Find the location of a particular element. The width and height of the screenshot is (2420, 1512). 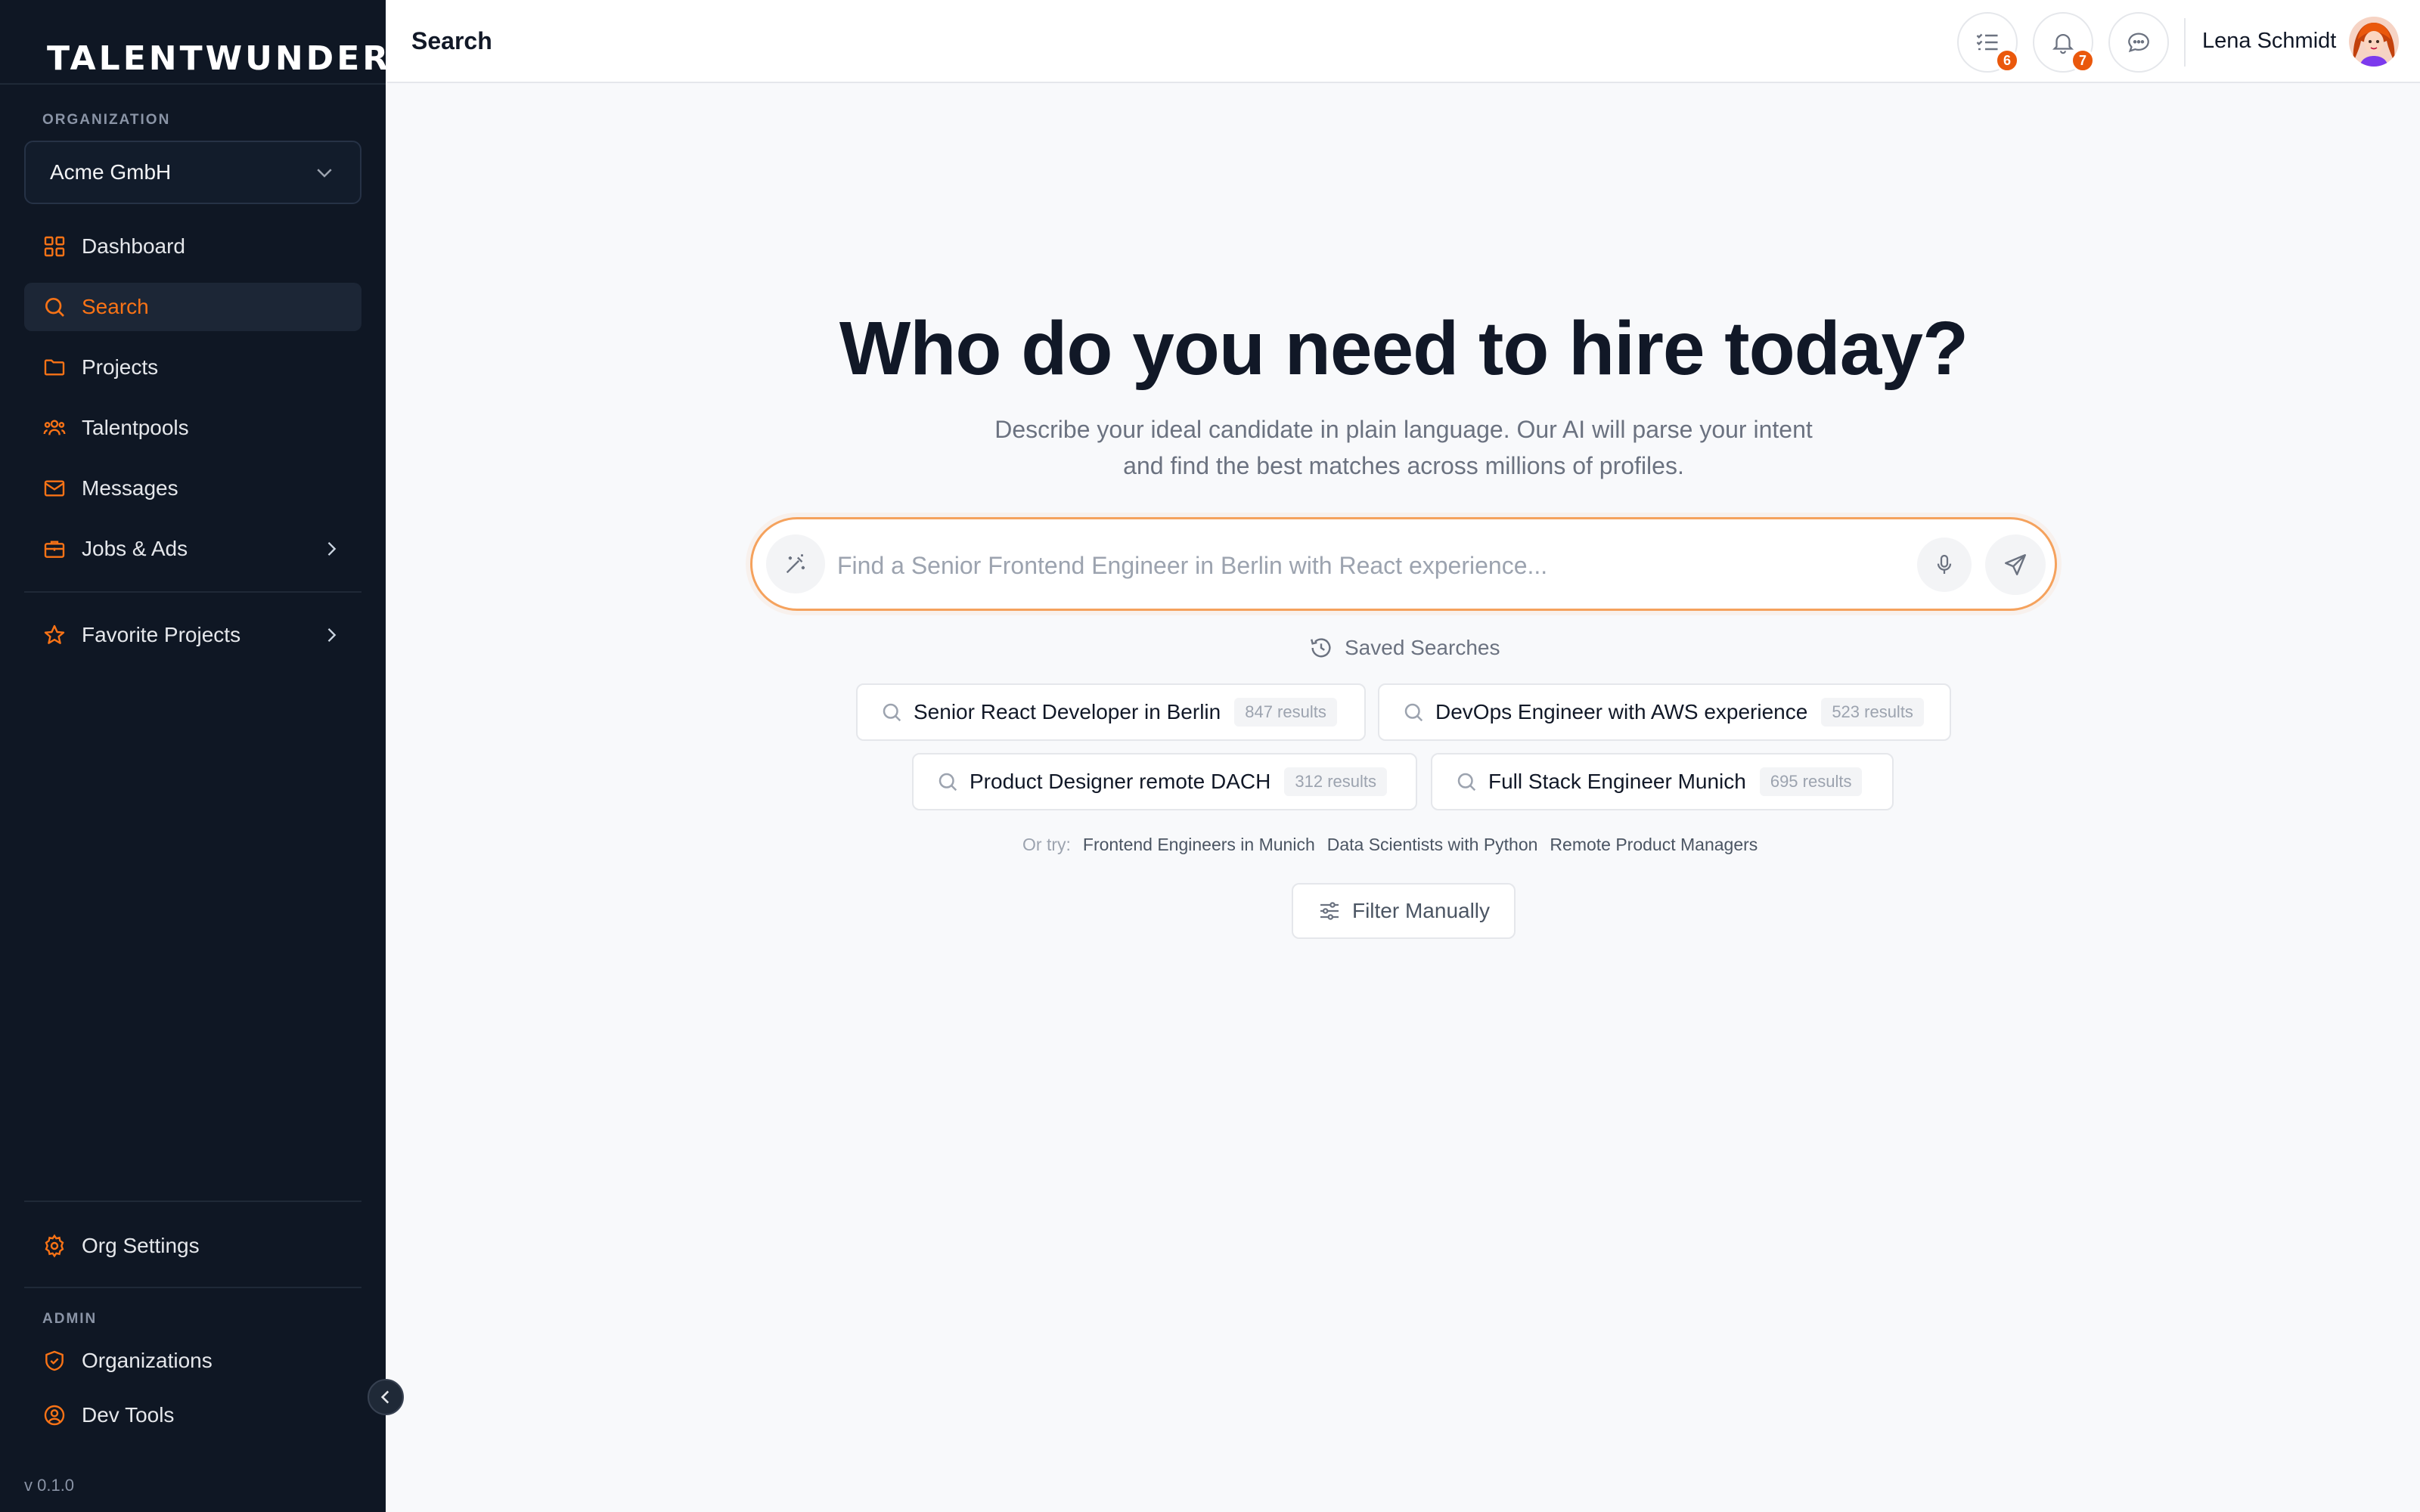

suggestion-link: Data Scientists with Python is located at coordinates (1432, 845).